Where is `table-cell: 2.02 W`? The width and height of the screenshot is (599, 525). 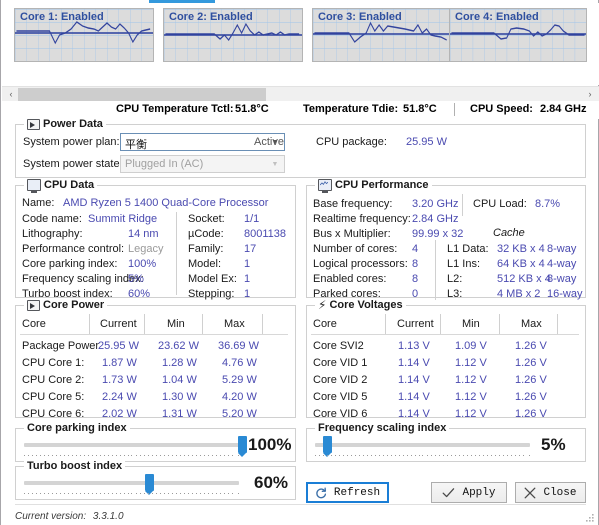 table-cell: 2.02 W is located at coordinates (119, 414).